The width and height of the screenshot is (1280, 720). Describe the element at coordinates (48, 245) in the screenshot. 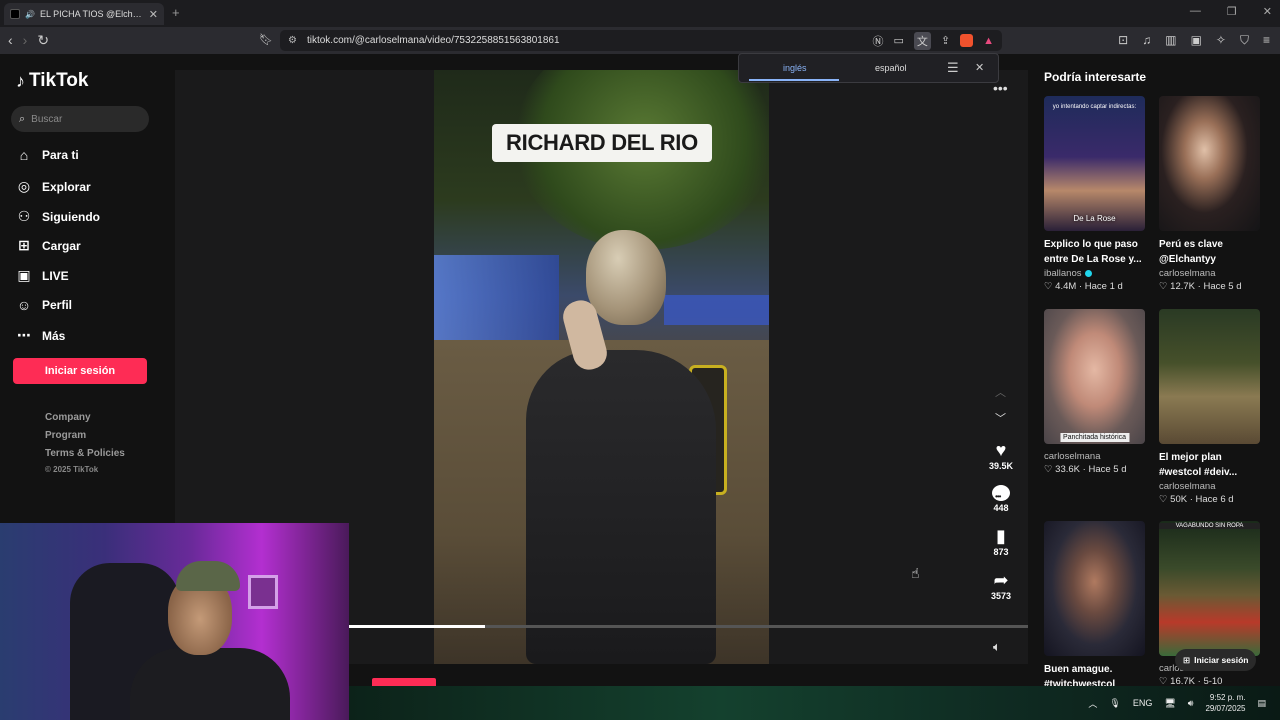

I see `nav-item-cargar: ⊞ Cargar` at that location.